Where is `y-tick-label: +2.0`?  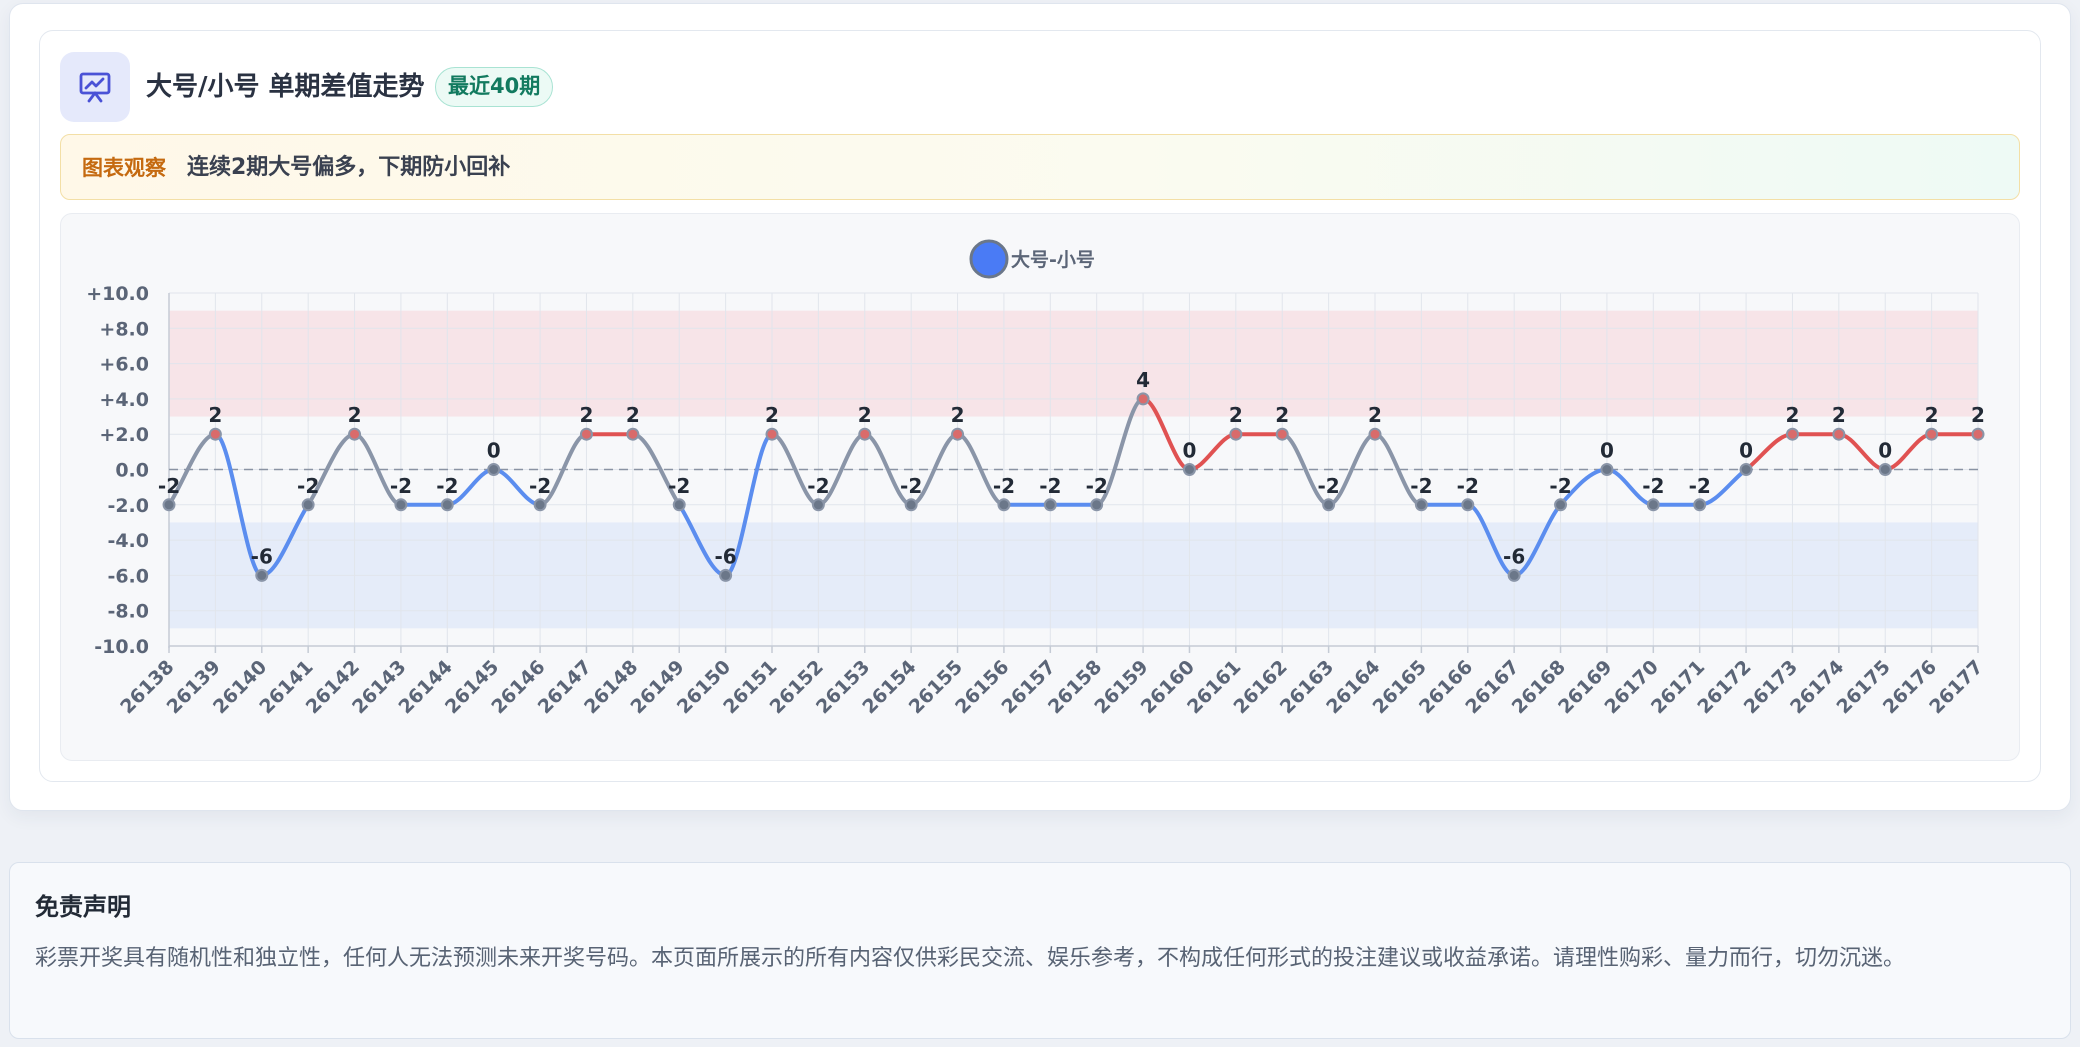
y-tick-label: +2.0 is located at coordinates (124, 435).